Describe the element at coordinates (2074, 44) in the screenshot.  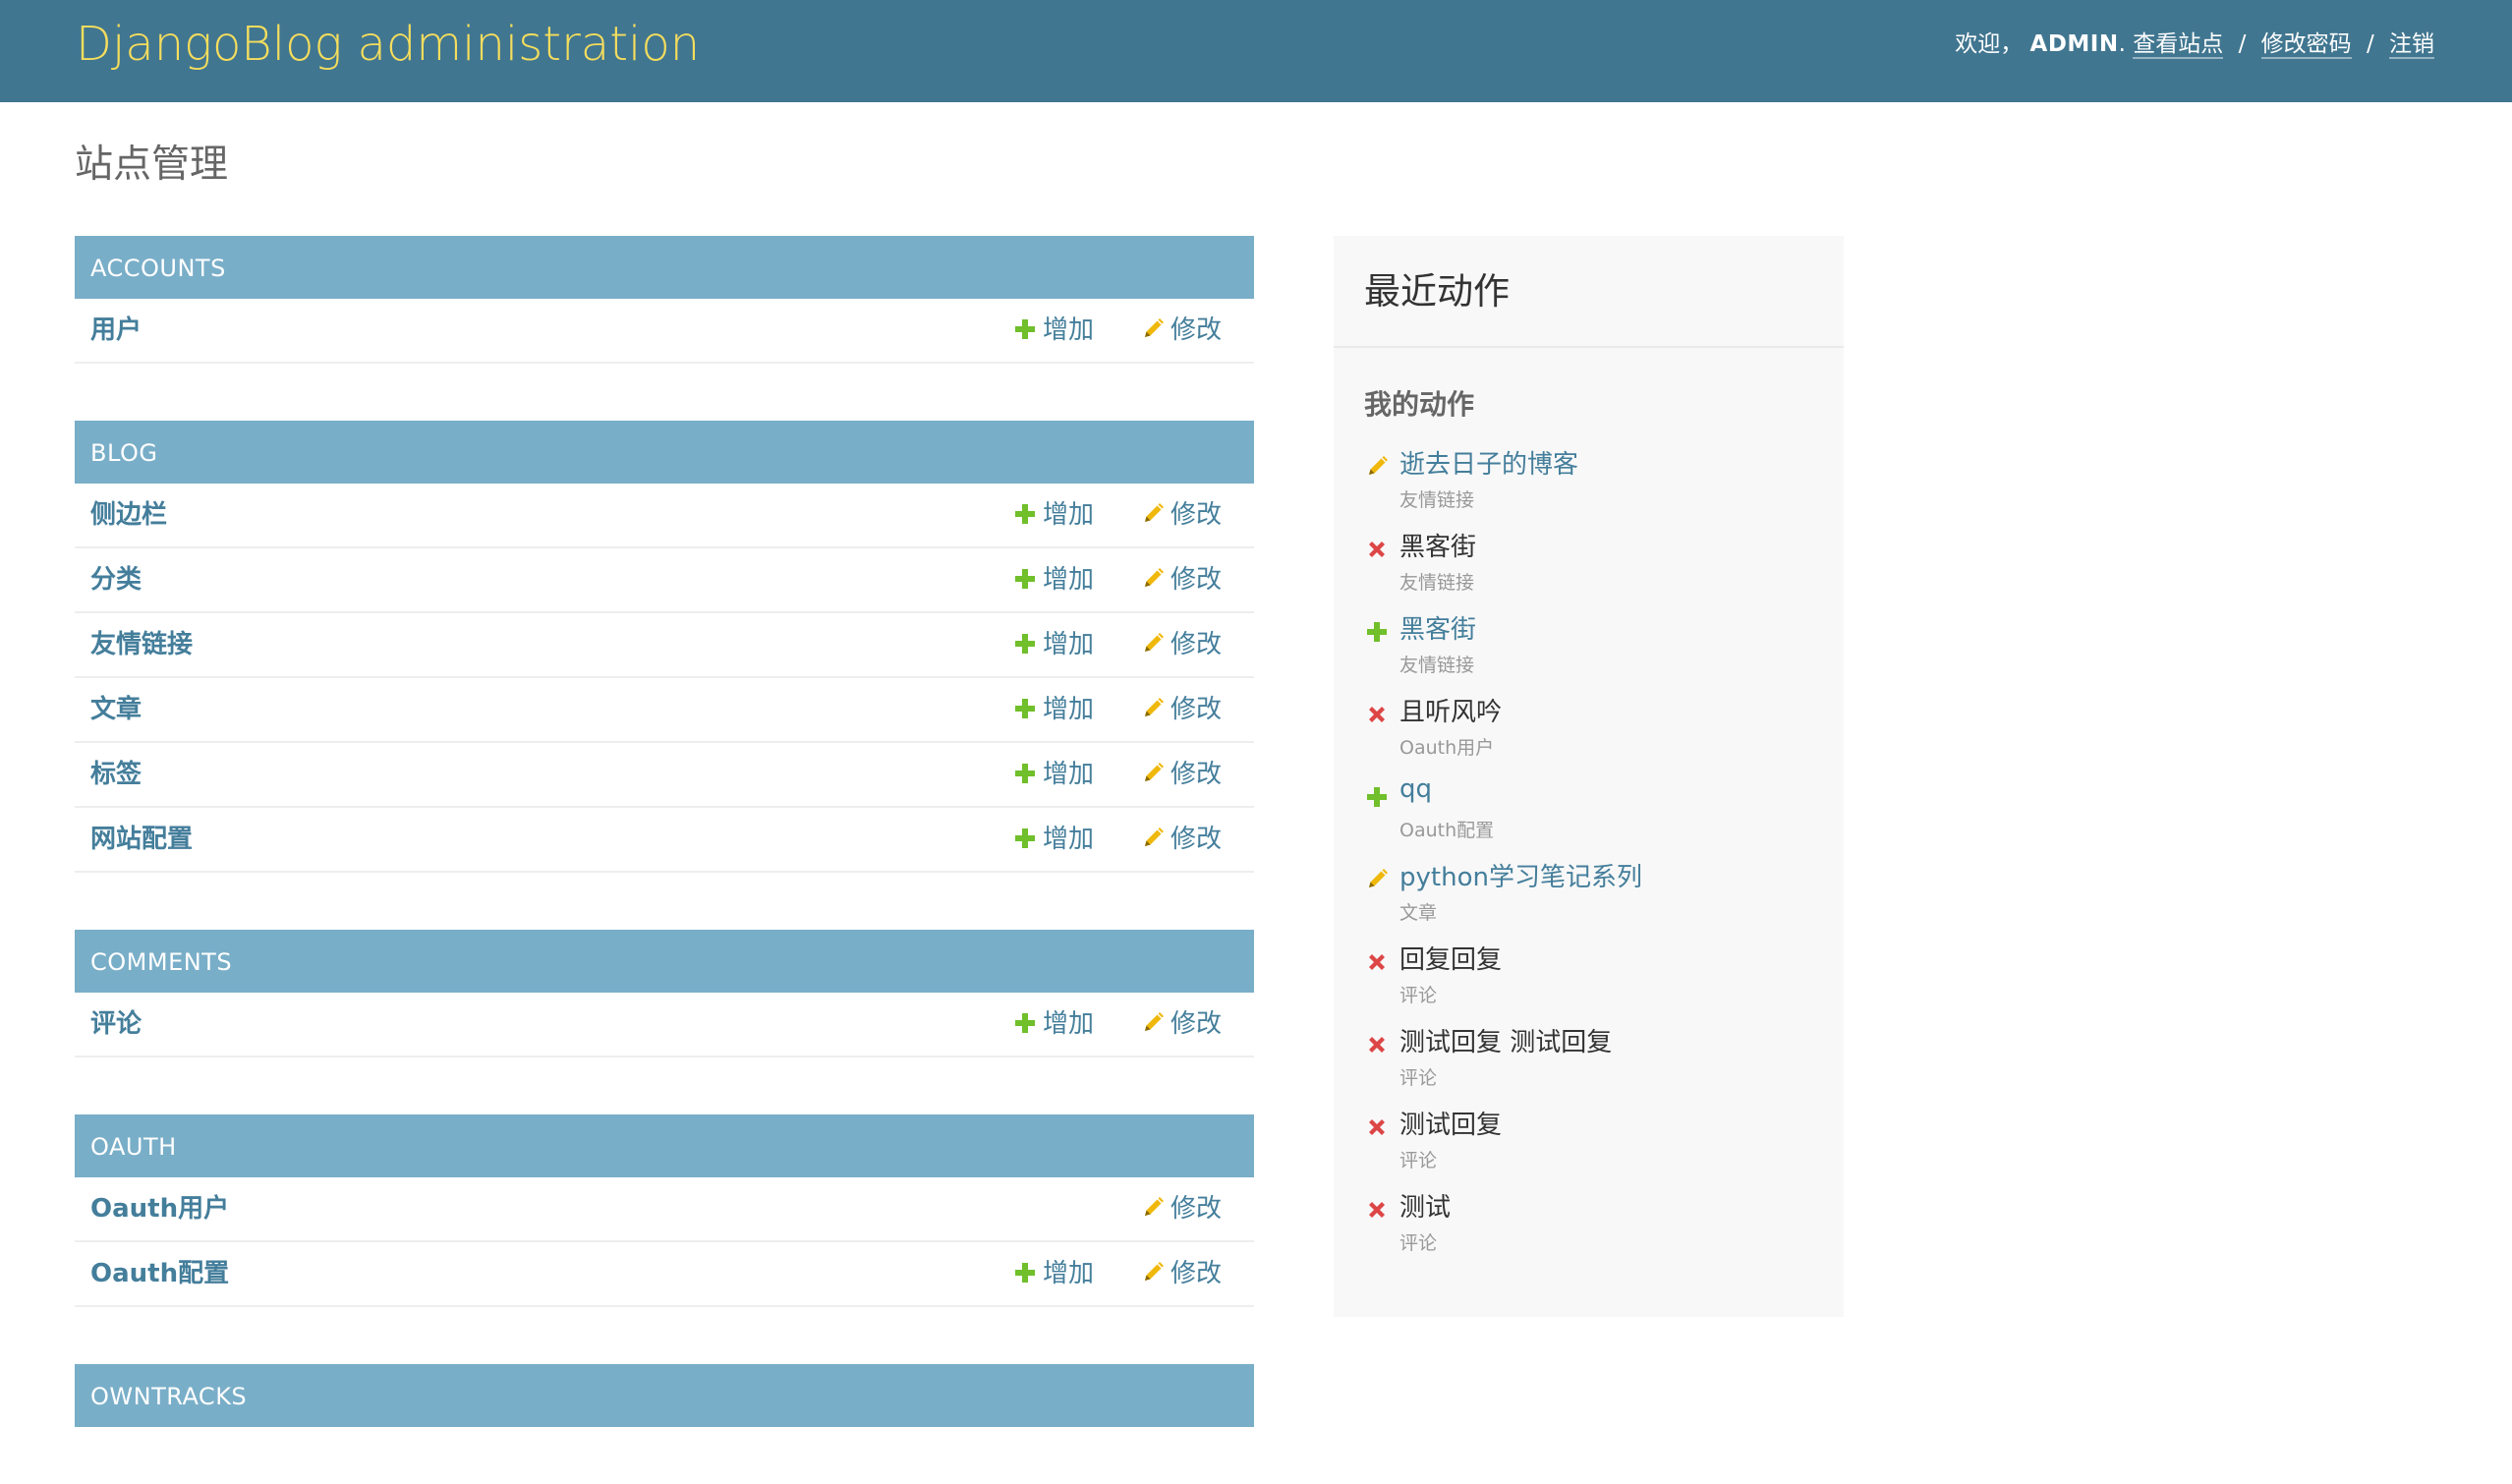
I see `username: ADMIN` at that location.